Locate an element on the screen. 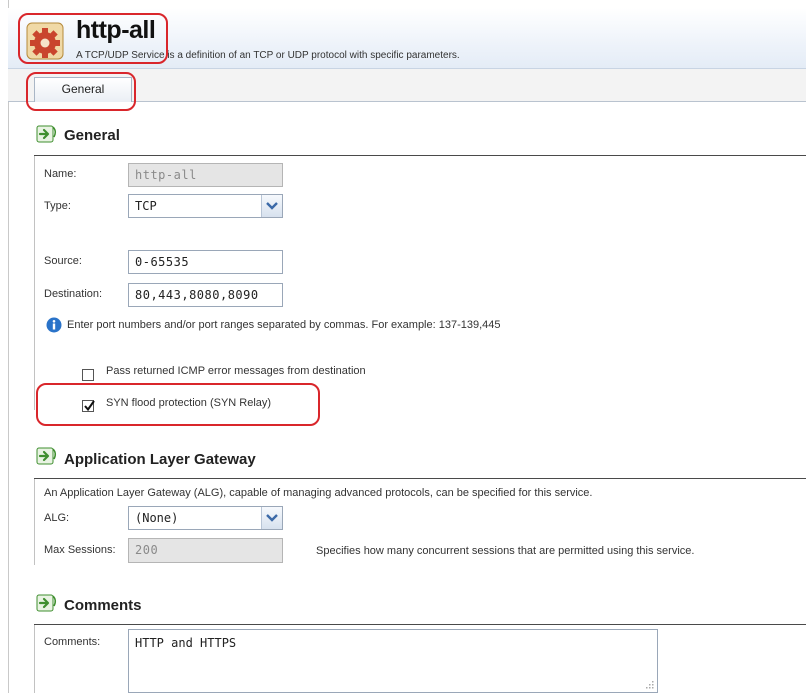 This screenshot has width=806, height=693. icmp-checkbox is located at coordinates (88, 375).